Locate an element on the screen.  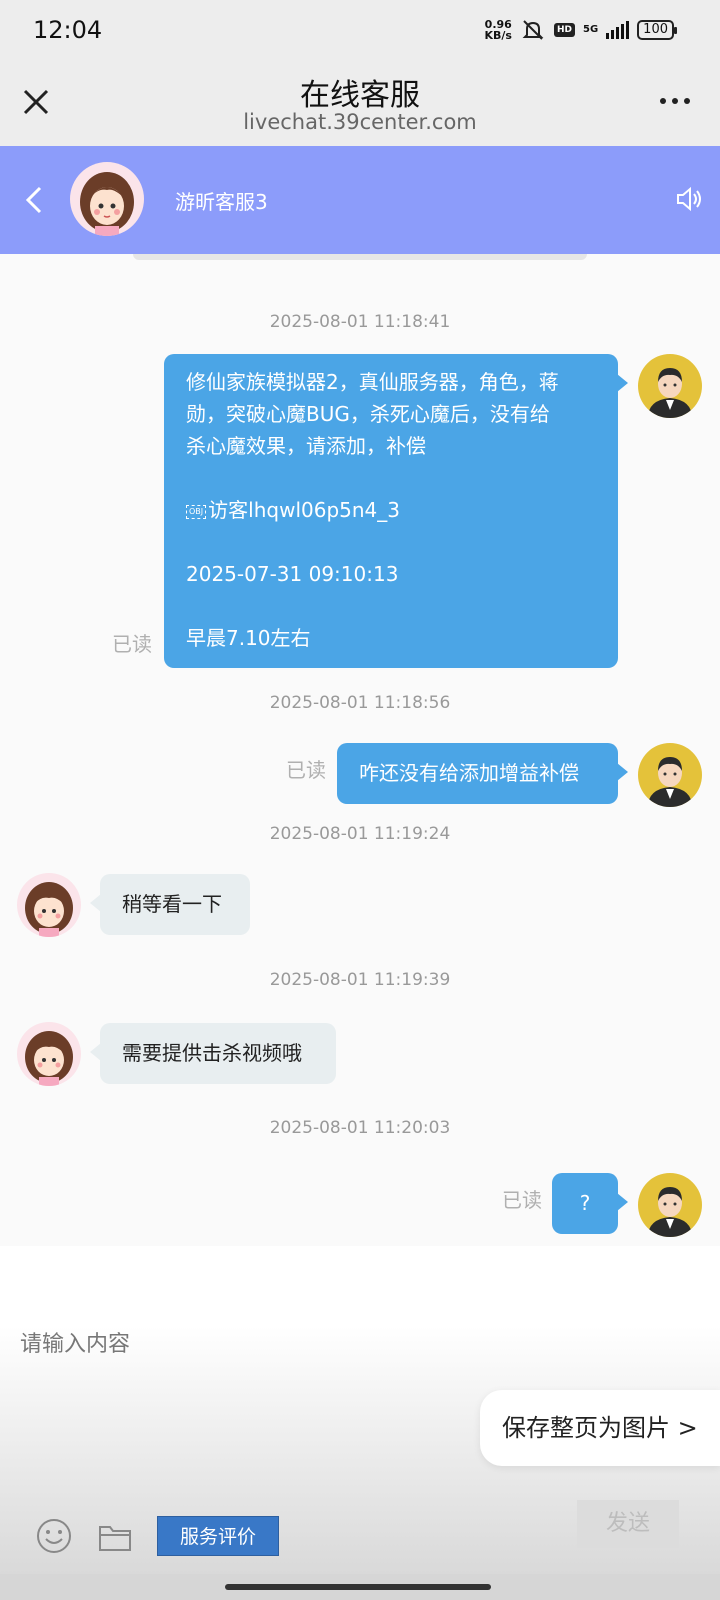
page-url: livechat.39center.com is located at coordinates (360, 122).